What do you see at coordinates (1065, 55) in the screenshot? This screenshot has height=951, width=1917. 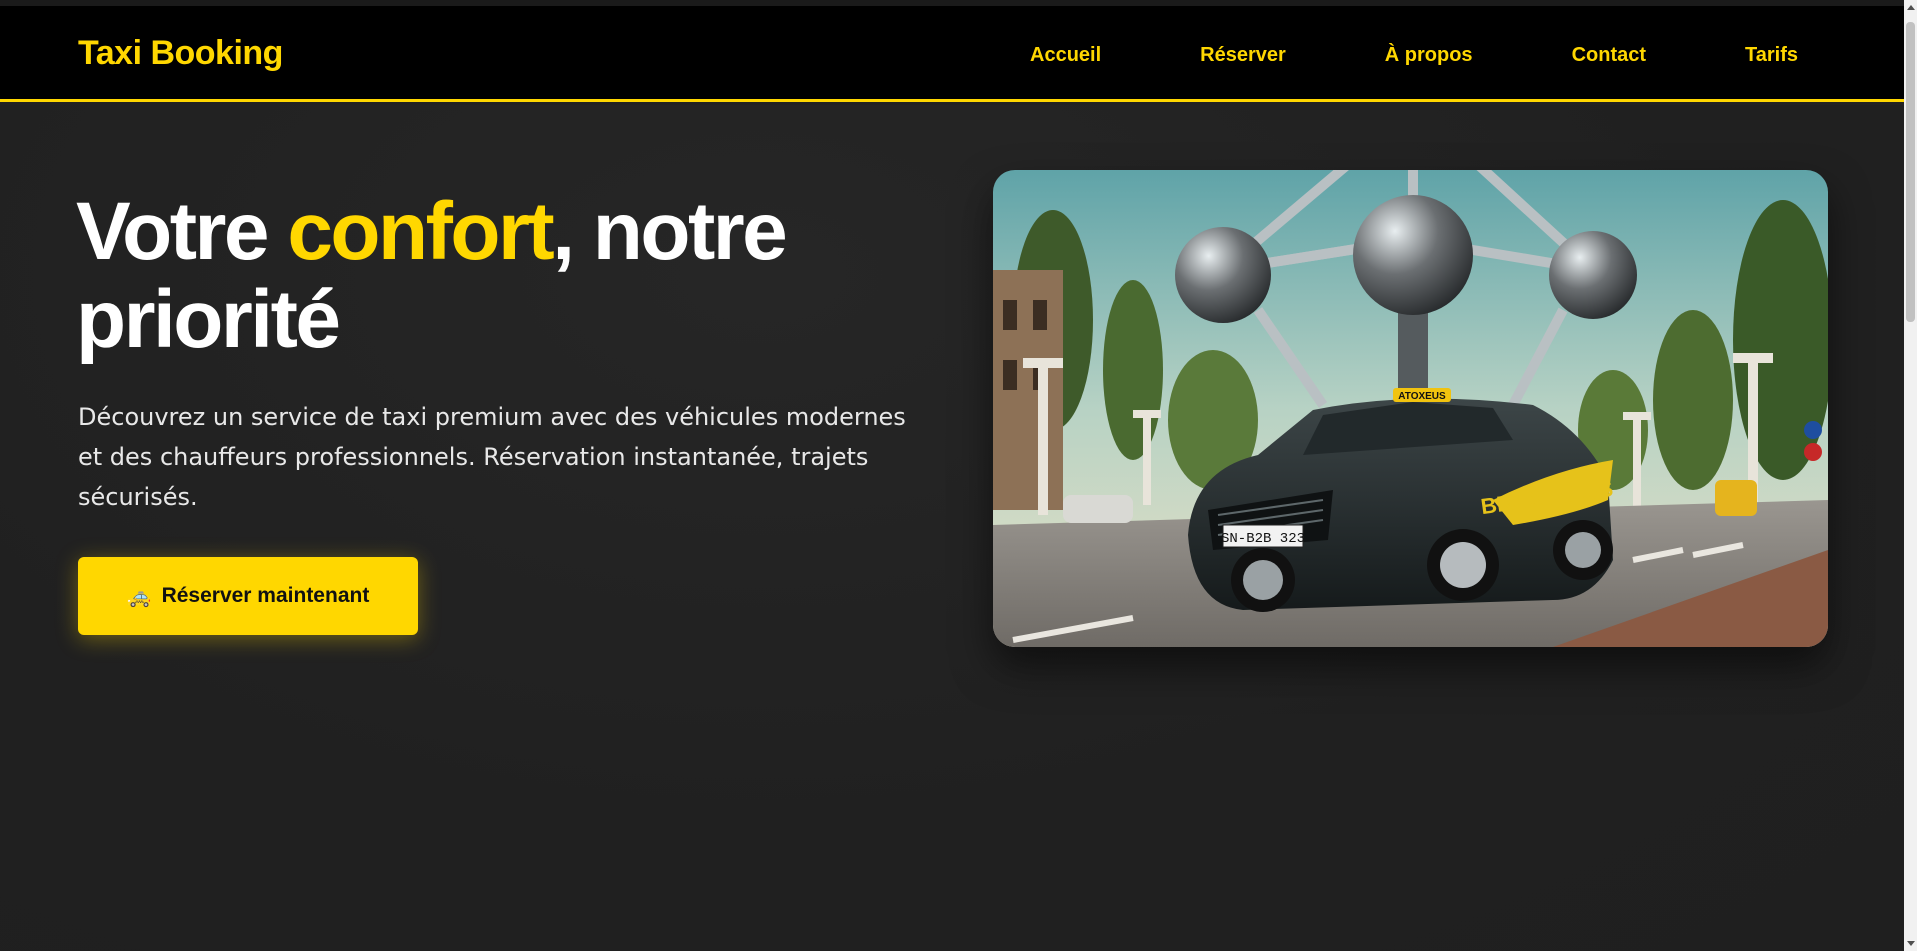 I see `nav-link-accueil: Accueil` at bounding box center [1065, 55].